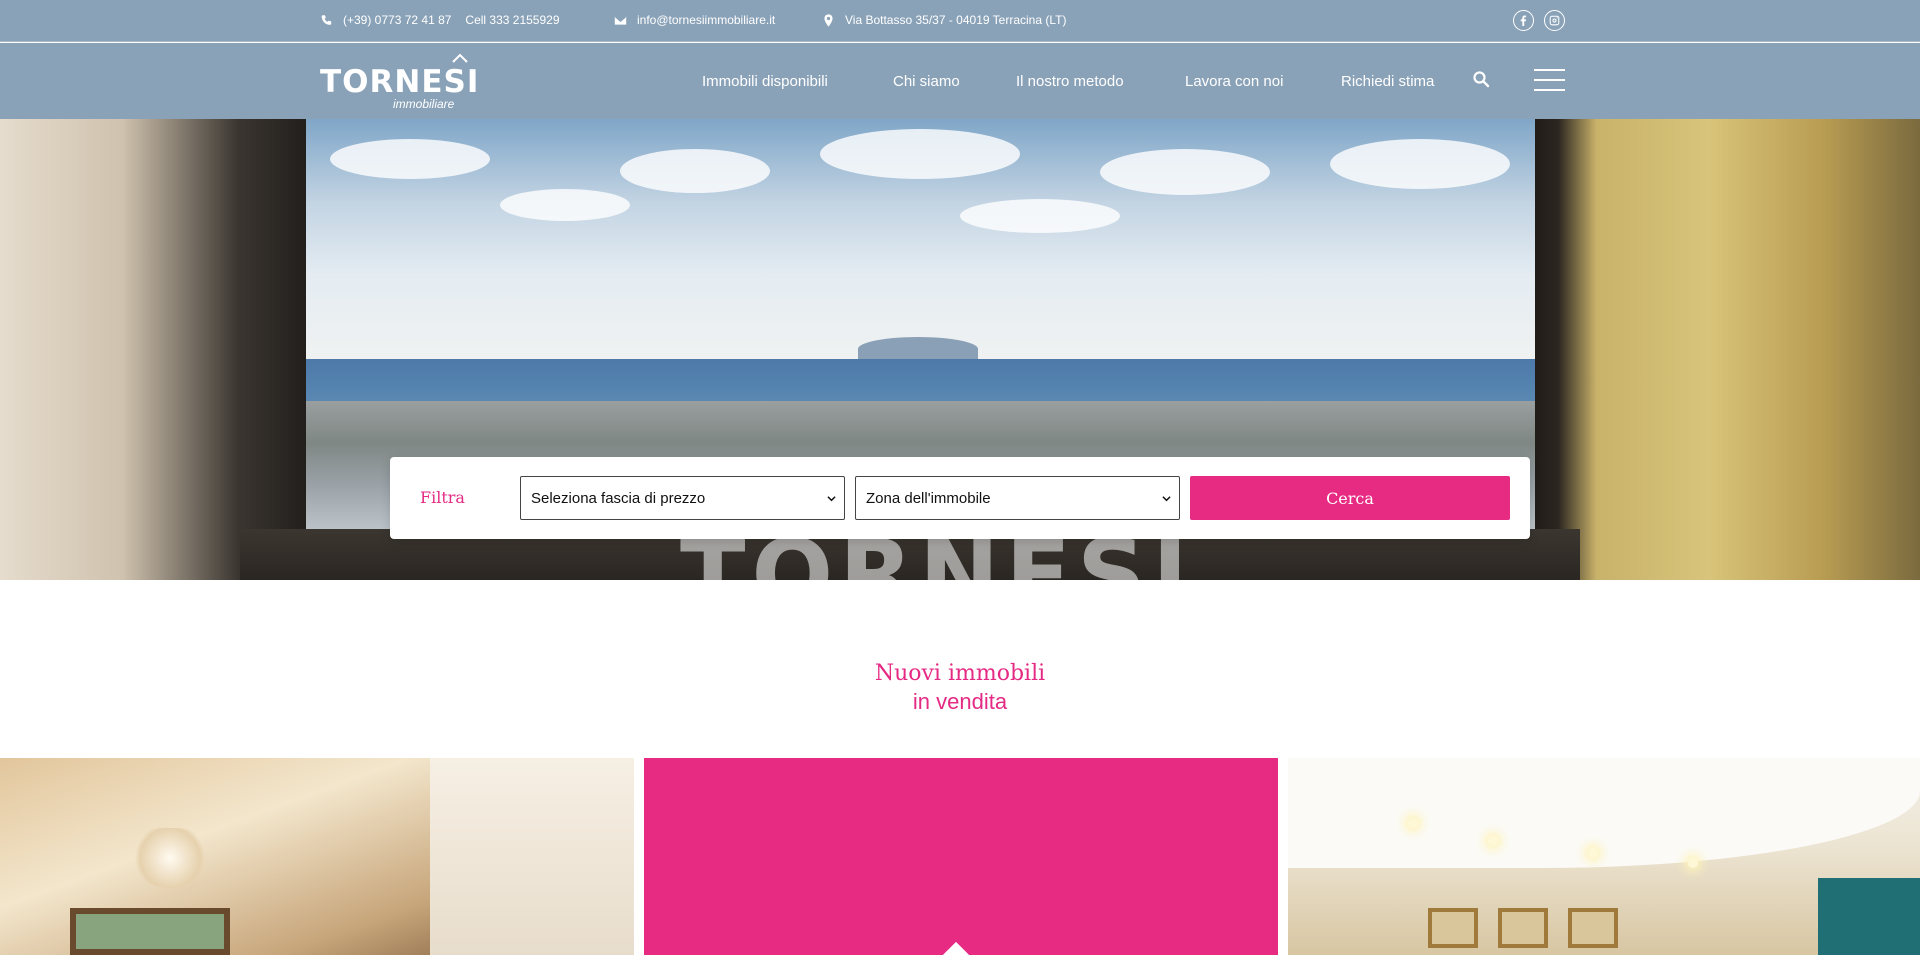 The image size is (1920, 955). Describe the element at coordinates (960, 701) in the screenshot. I see `heading-line-2: in vendita` at that location.